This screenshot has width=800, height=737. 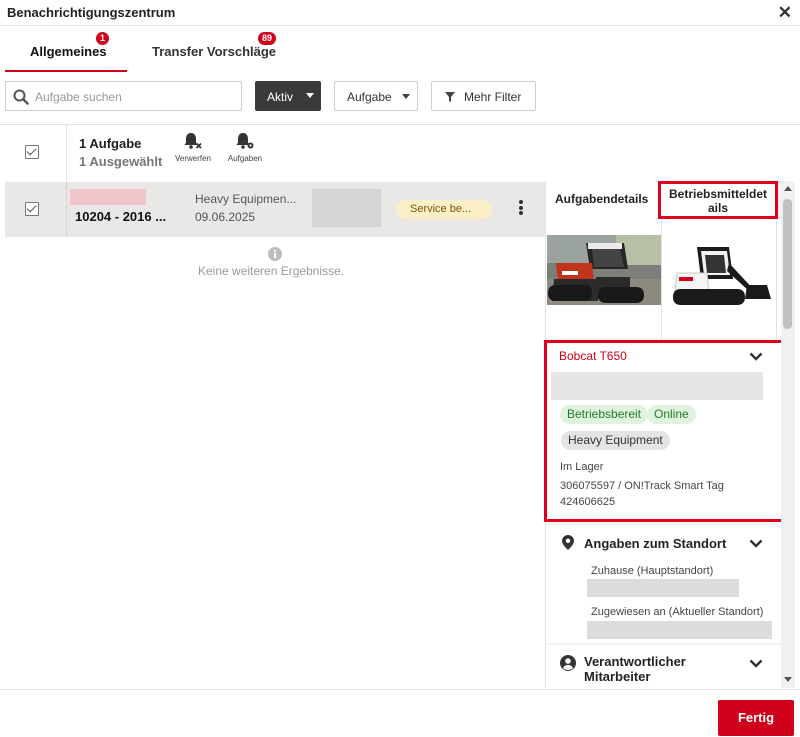 What do you see at coordinates (32, 152) in the screenshot?
I see `select-all-checkbox` at bounding box center [32, 152].